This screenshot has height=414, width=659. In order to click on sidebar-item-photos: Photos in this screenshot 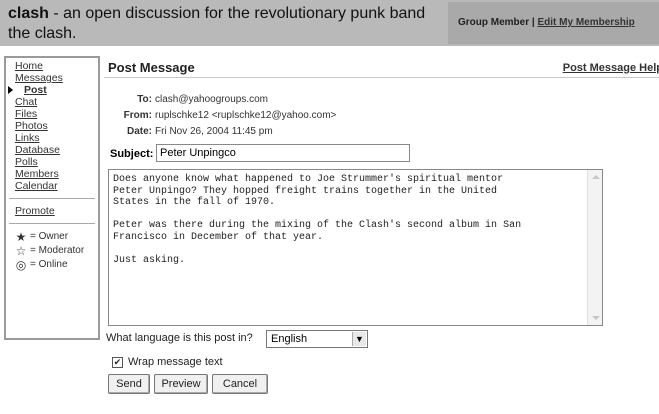, I will do `click(56, 126)`.